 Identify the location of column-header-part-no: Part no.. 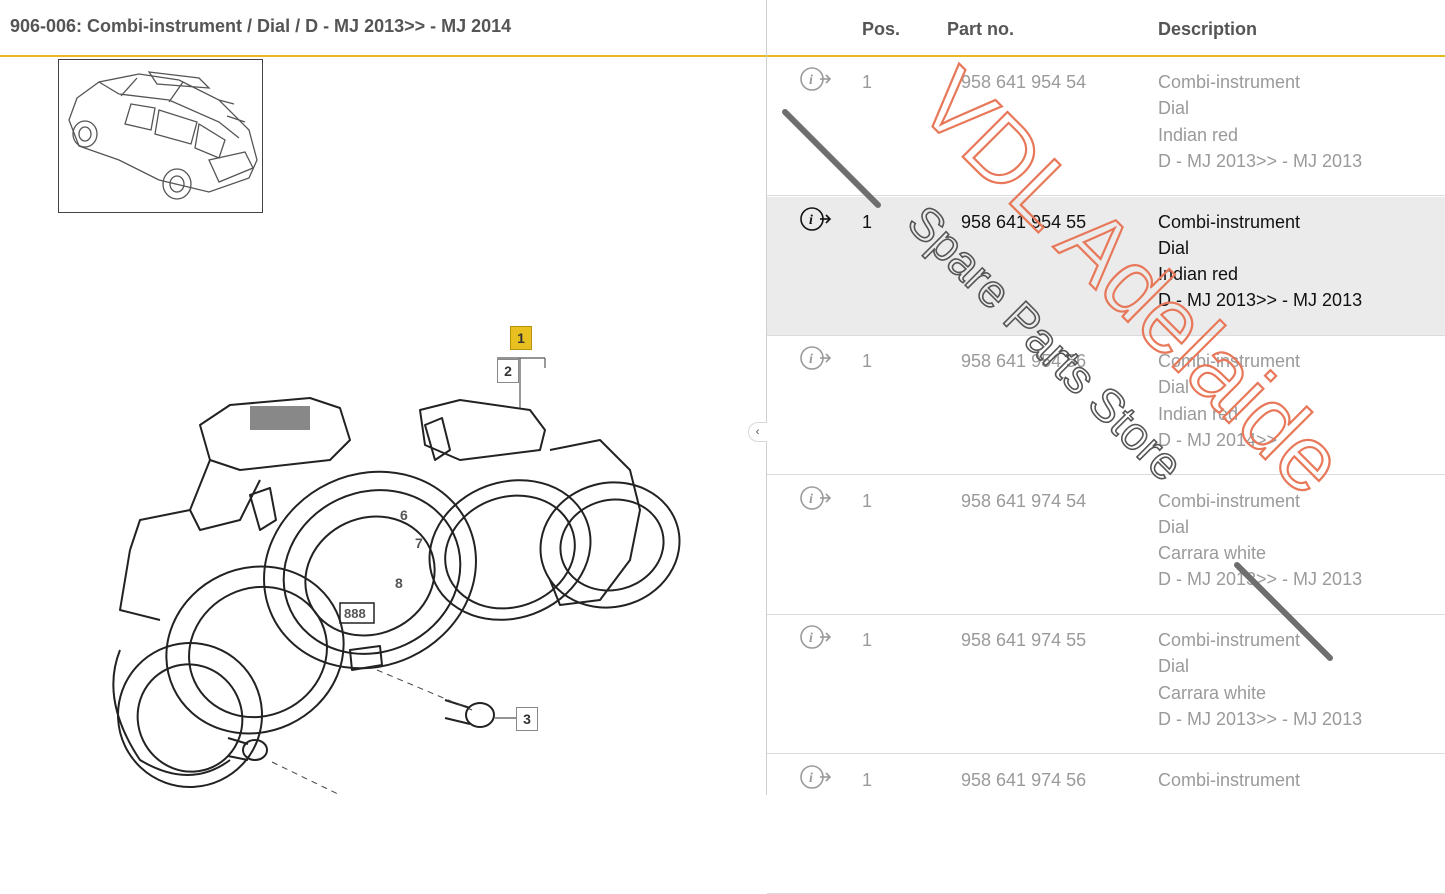
(980, 29).